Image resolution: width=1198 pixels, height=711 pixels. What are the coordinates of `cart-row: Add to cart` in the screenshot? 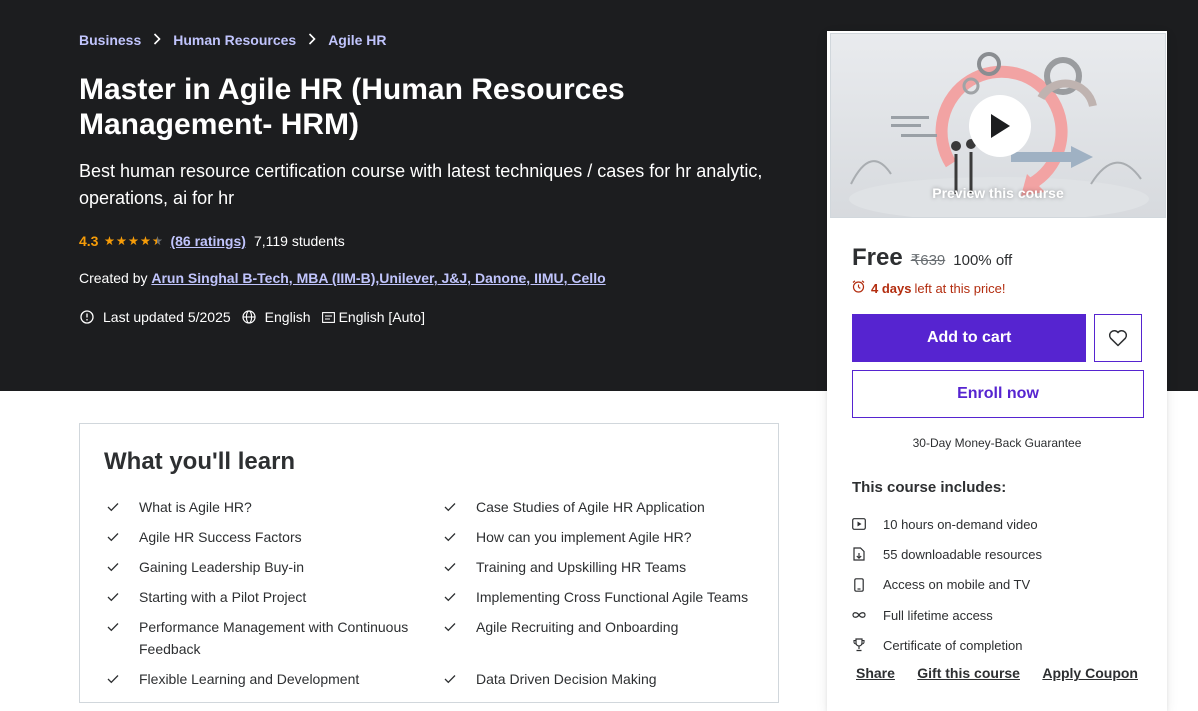 It's located at (997, 338).